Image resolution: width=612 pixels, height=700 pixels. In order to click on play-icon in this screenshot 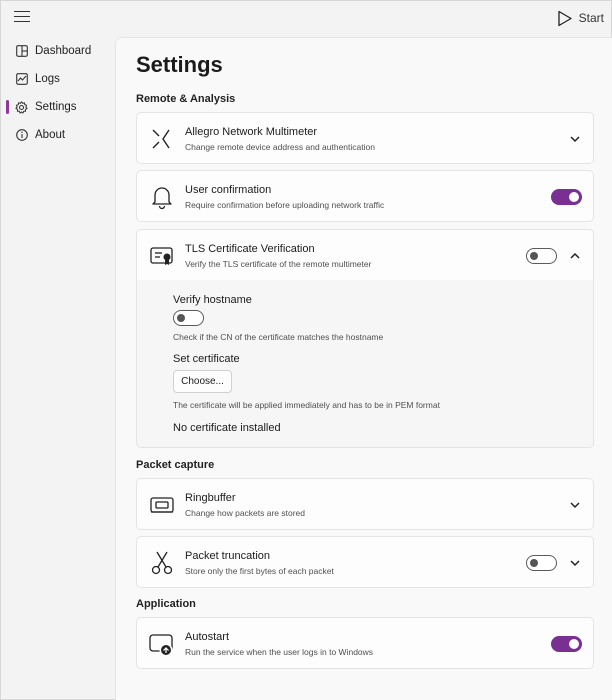, I will do `click(565, 18)`.